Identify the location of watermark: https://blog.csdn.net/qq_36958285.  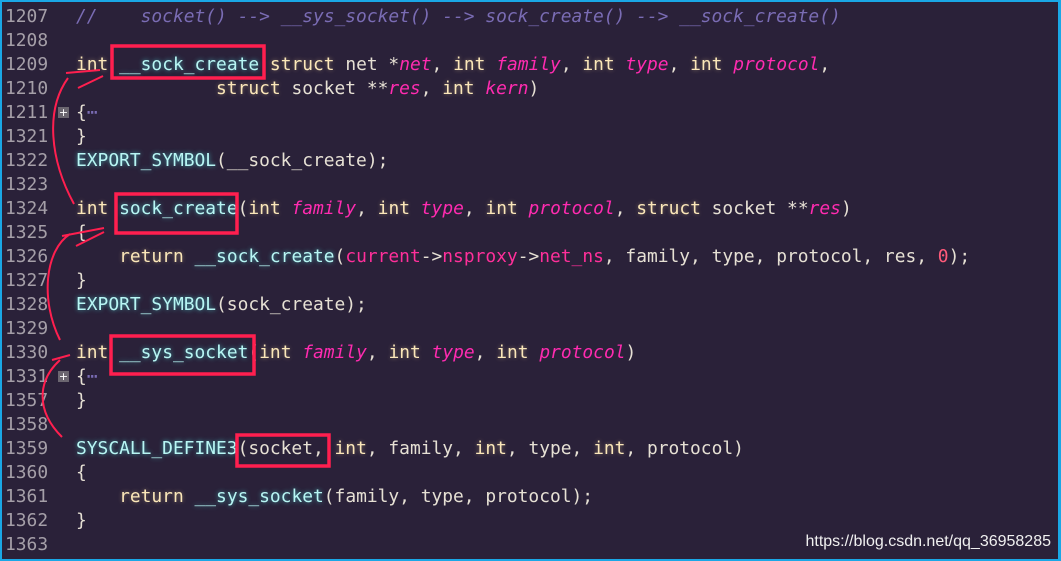
(928, 541).